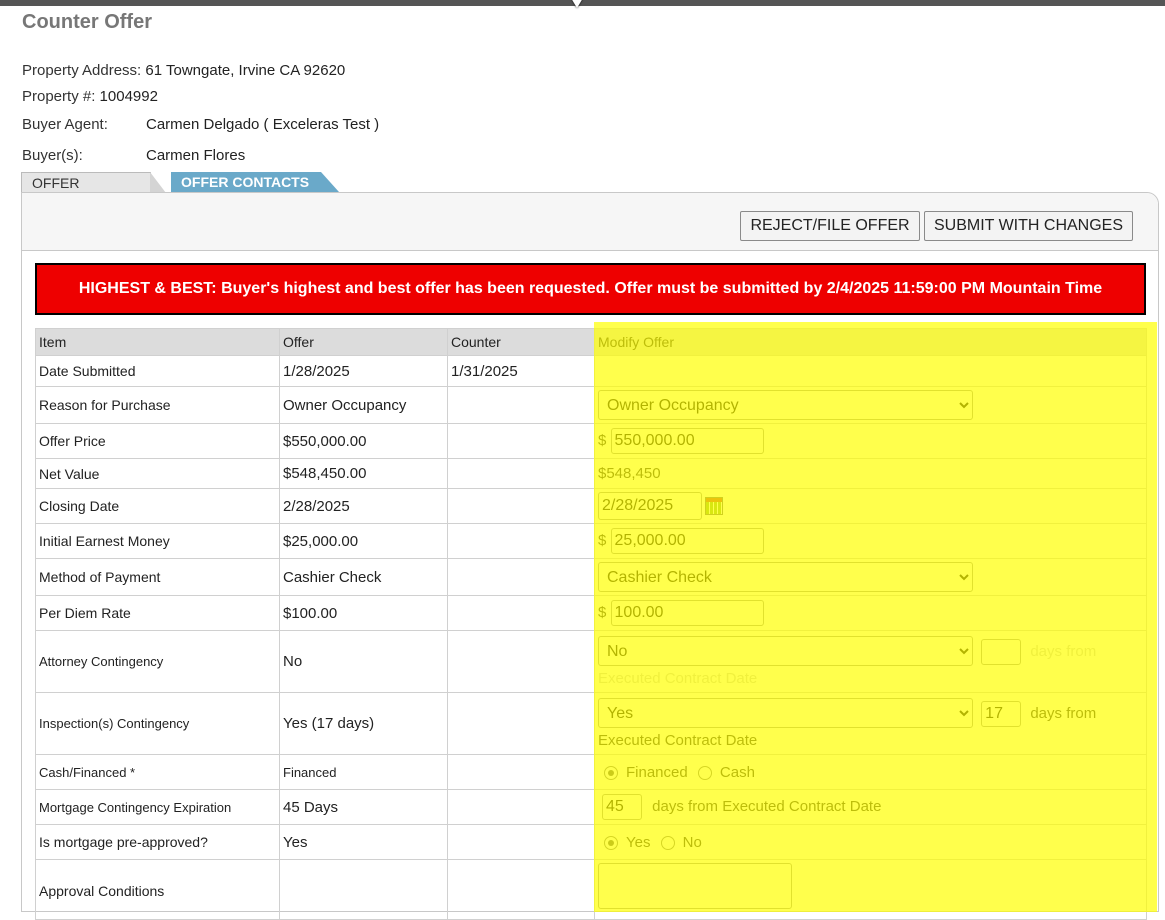 Image resolution: width=1165 pixels, height=920 pixels. Describe the element at coordinates (611, 842) in the screenshot. I see `preapproved-yes-radio` at that location.